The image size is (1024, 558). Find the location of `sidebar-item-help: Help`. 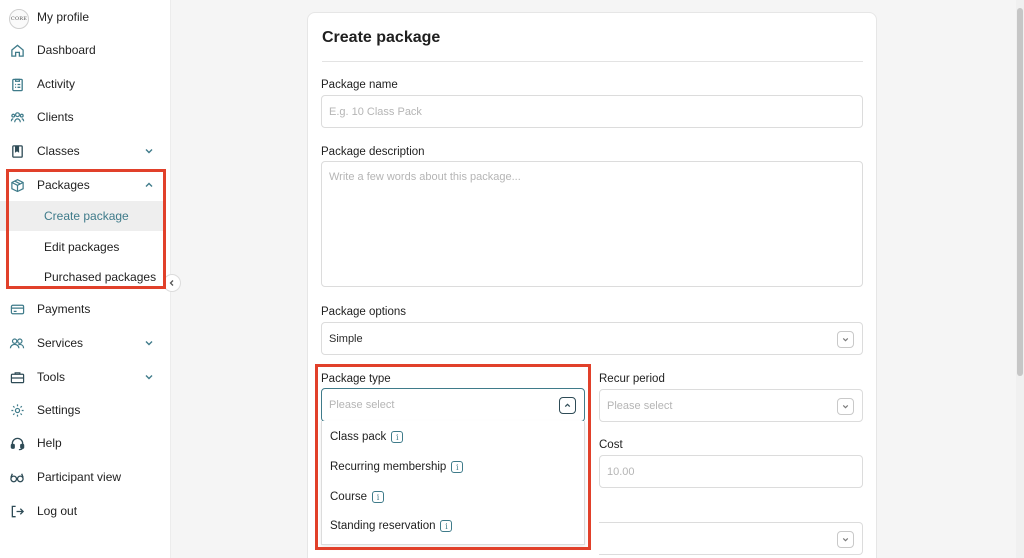

sidebar-item-help: Help is located at coordinates (85, 443).